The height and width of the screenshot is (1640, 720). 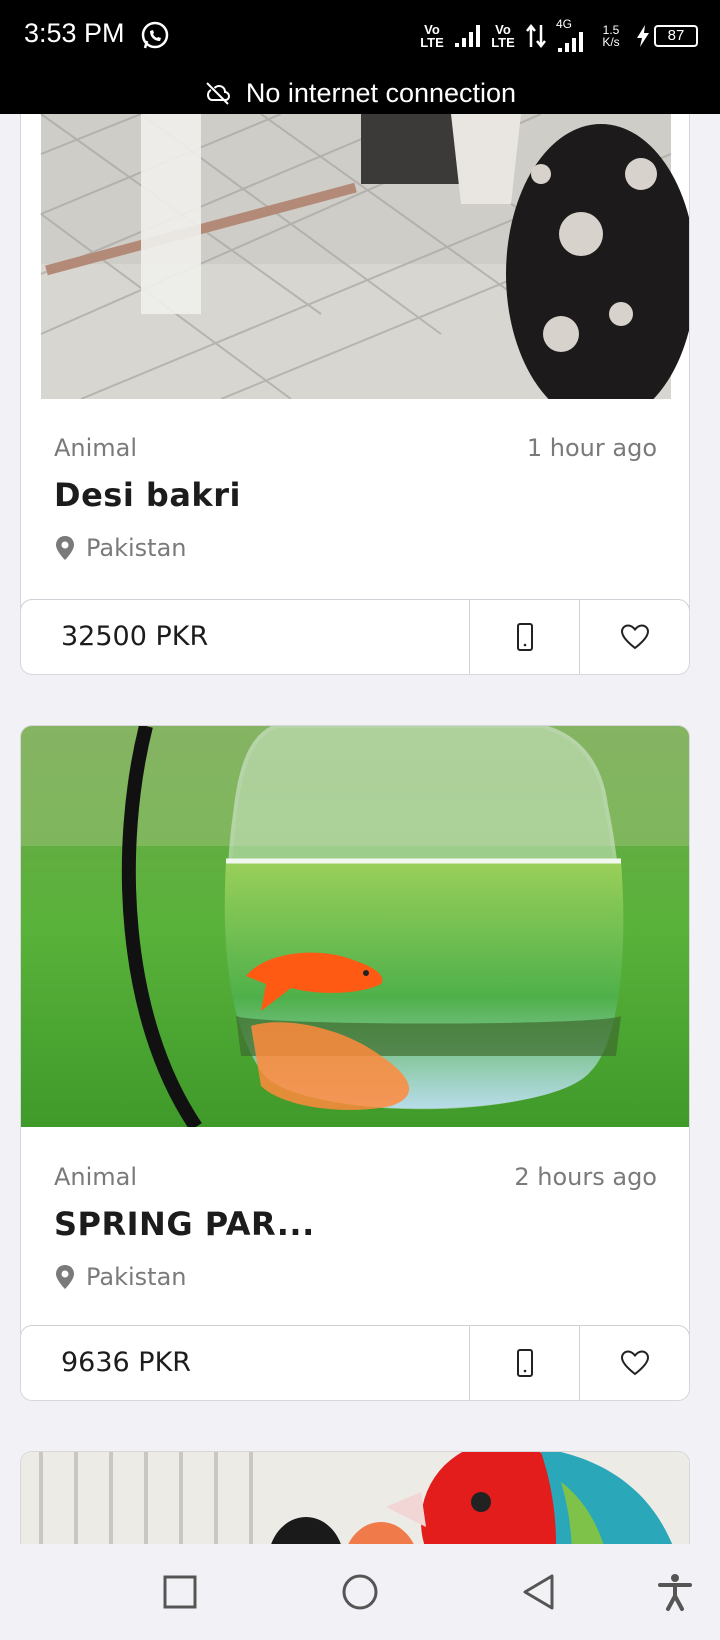 I want to click on listing-title: Desi bakri, so click(x=147, y=495).